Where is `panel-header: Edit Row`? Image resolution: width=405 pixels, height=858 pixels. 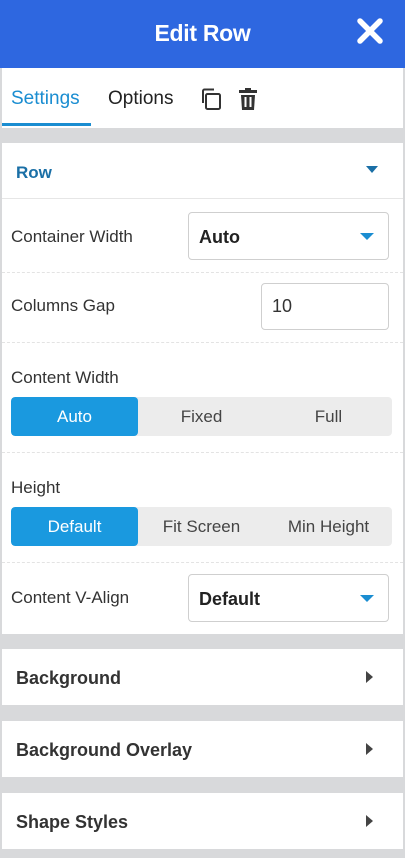 panel-header: Edit Row is located at coordinates (202, 34).